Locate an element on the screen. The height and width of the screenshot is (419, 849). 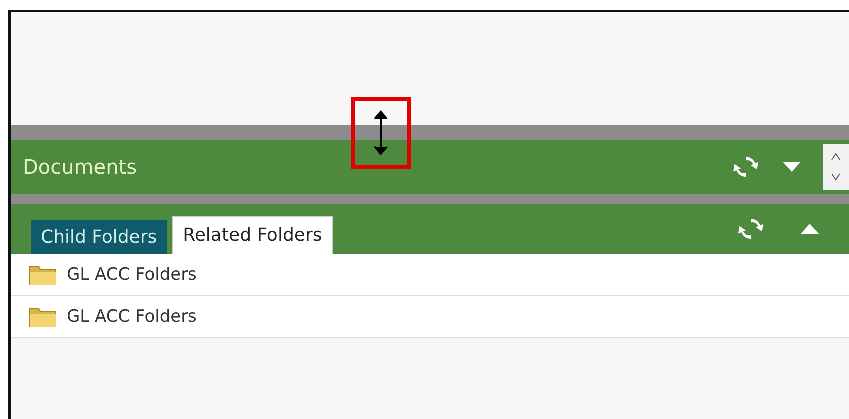
resize-cursor-icon is located at coordinates (381, 133).